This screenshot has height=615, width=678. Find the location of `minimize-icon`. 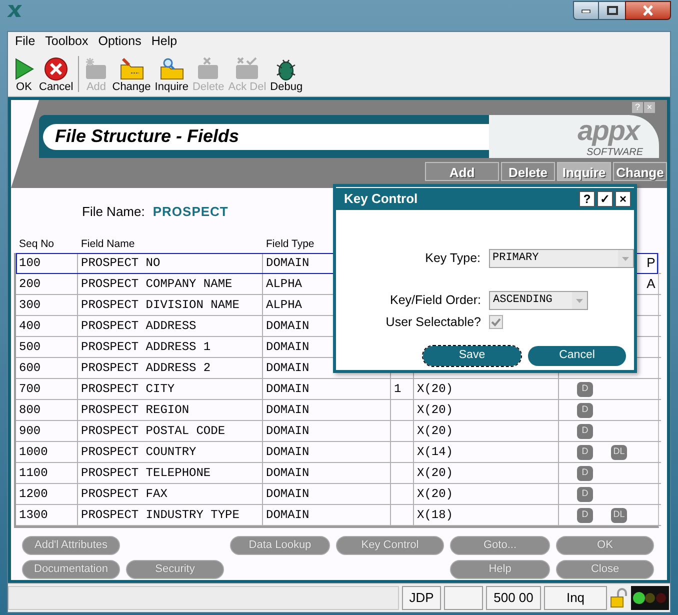

minimize-icon is located at coordinates (586, 10).